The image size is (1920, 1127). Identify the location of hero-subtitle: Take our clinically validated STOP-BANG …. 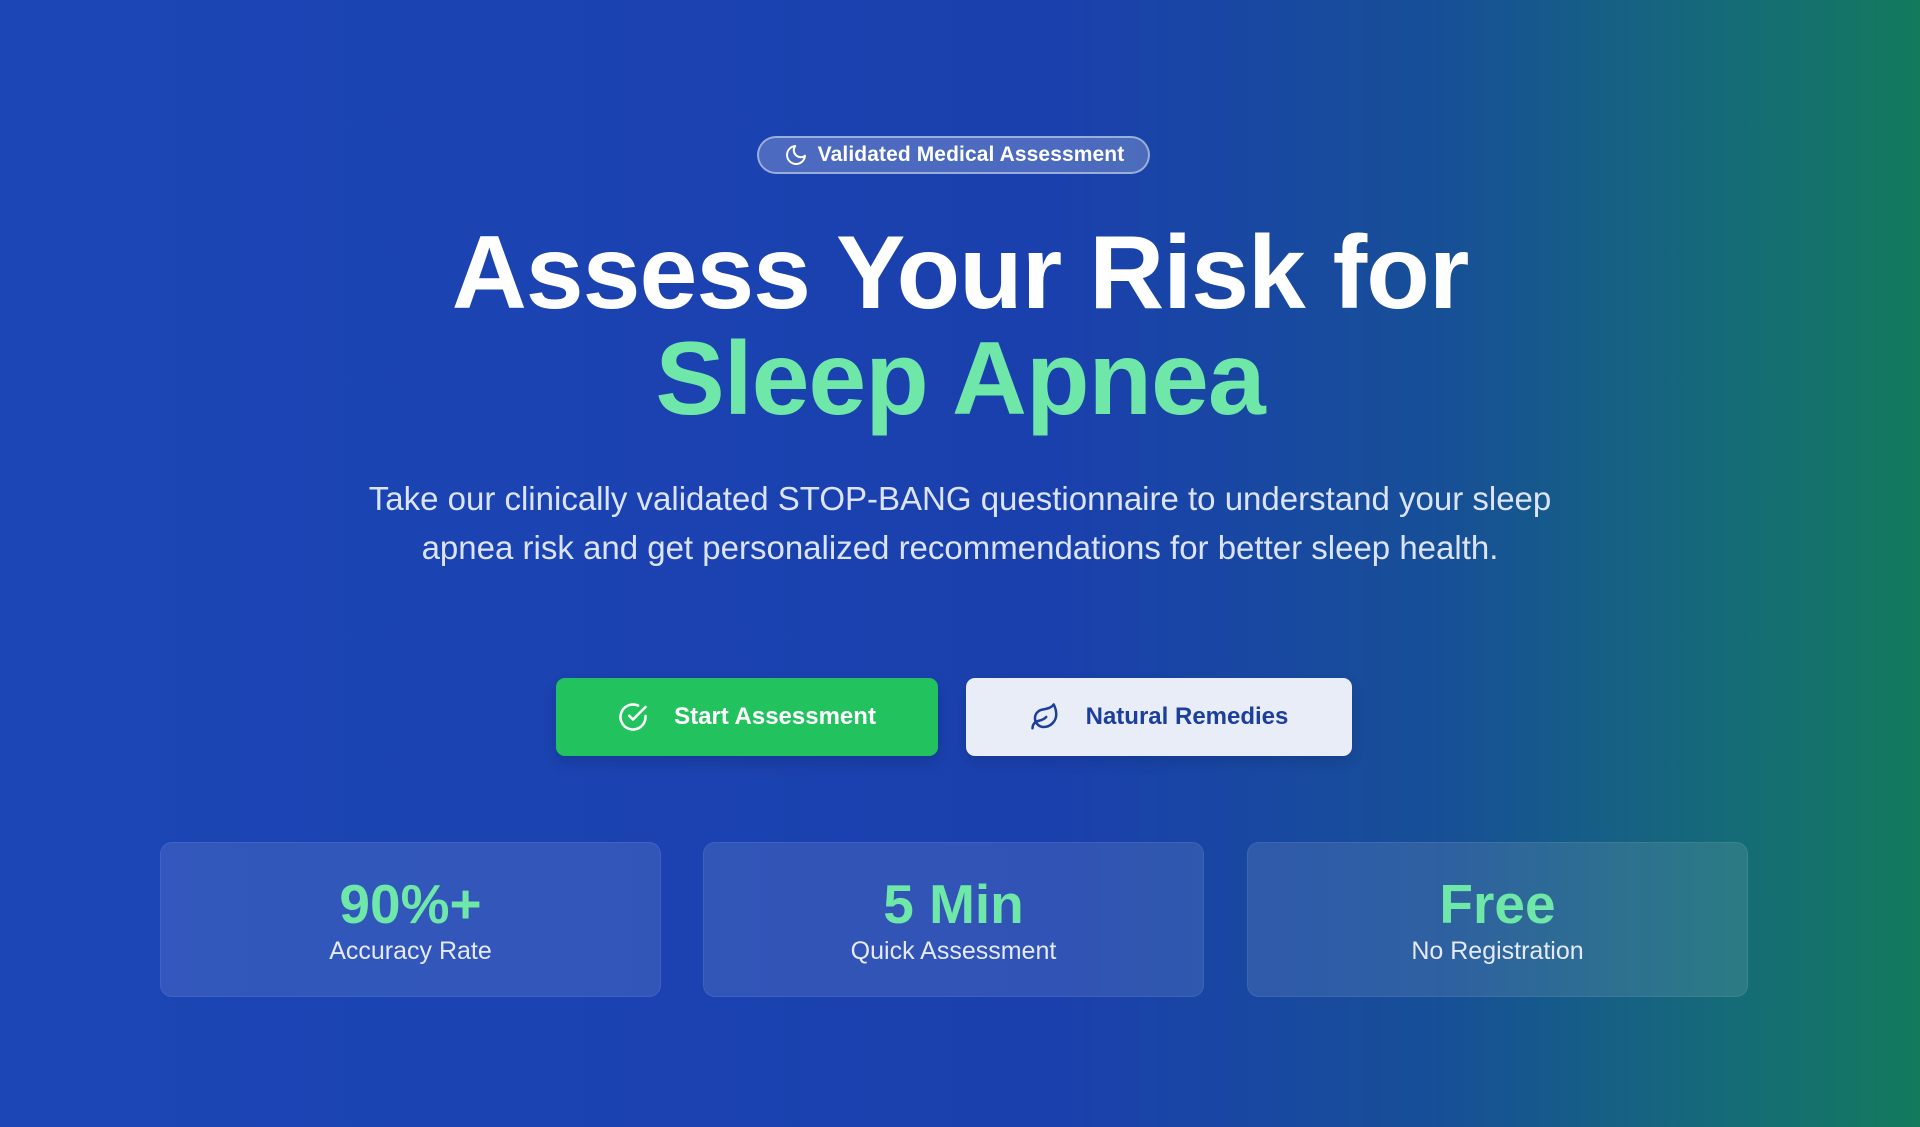
(960, 523).